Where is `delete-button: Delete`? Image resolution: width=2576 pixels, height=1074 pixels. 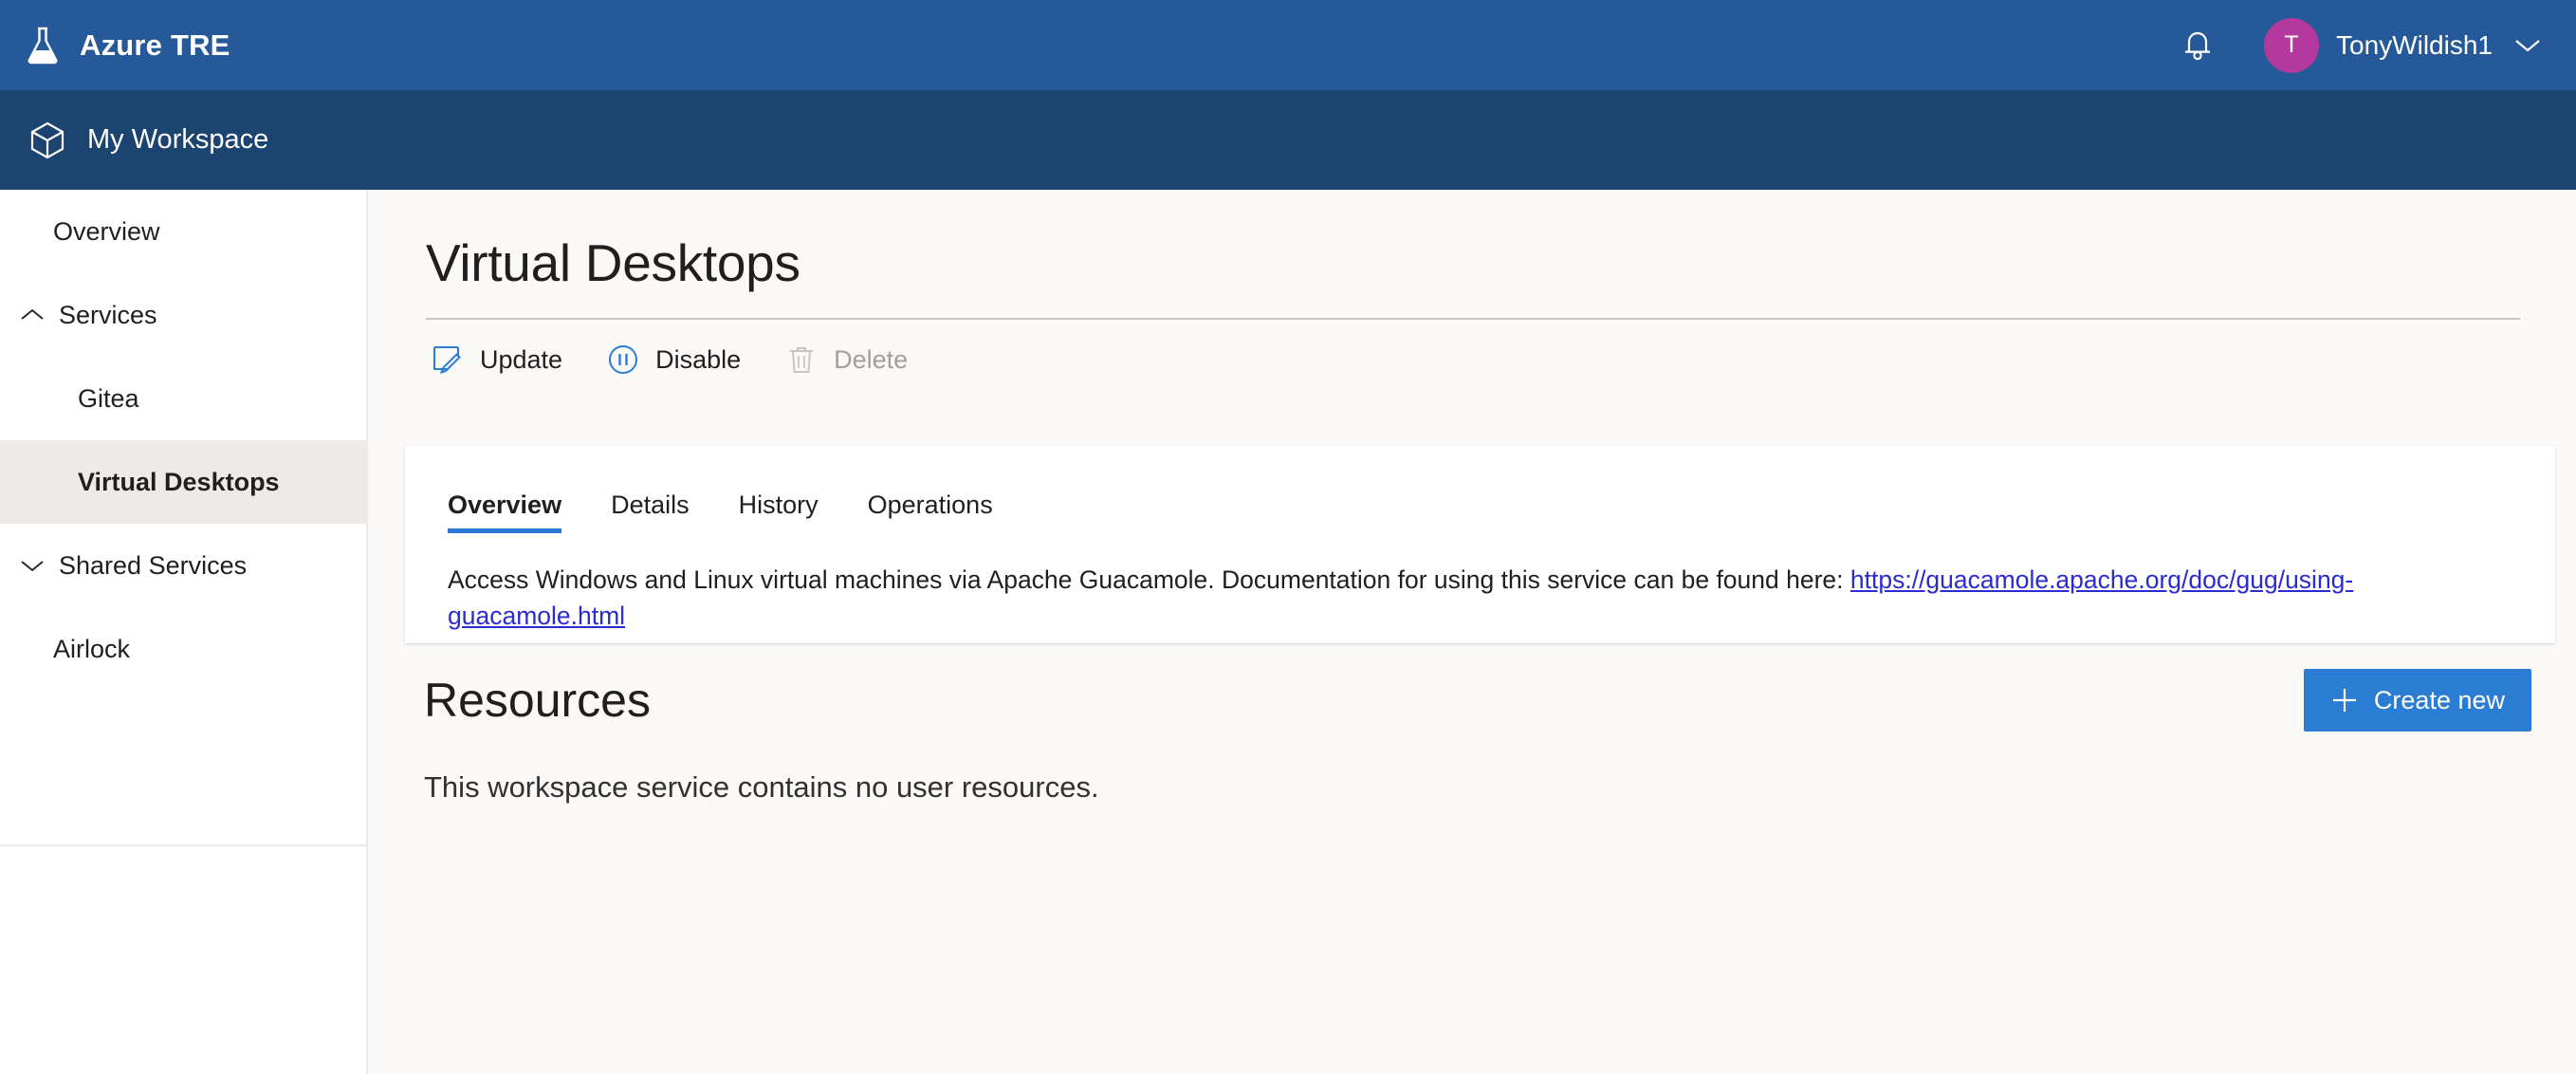
delete-button: Delete is located at coordinates (845, 360).